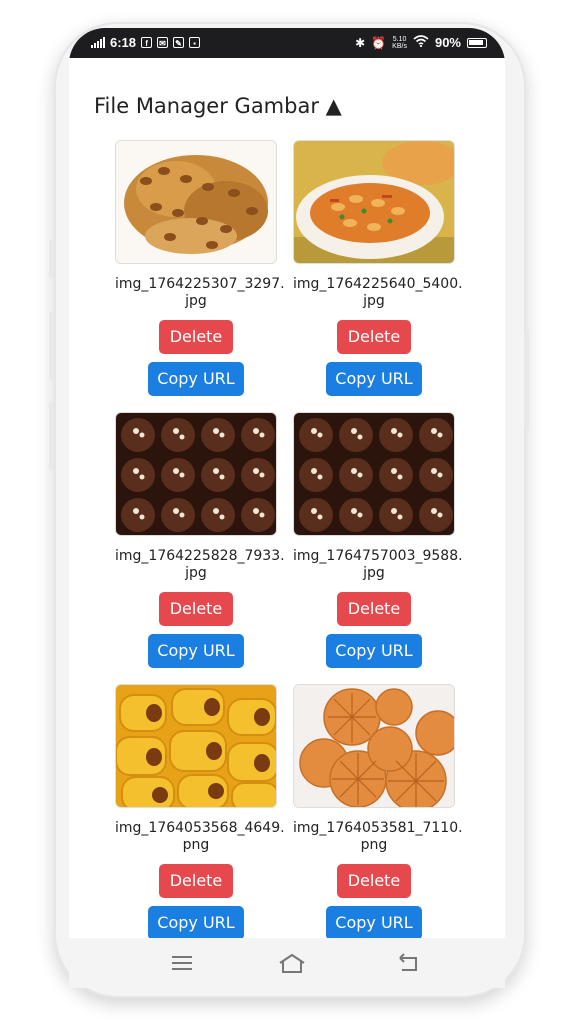 This screenshot has height=1024, width=576. I want to click on bluetooth-icon: ✱, so click(360, 42).